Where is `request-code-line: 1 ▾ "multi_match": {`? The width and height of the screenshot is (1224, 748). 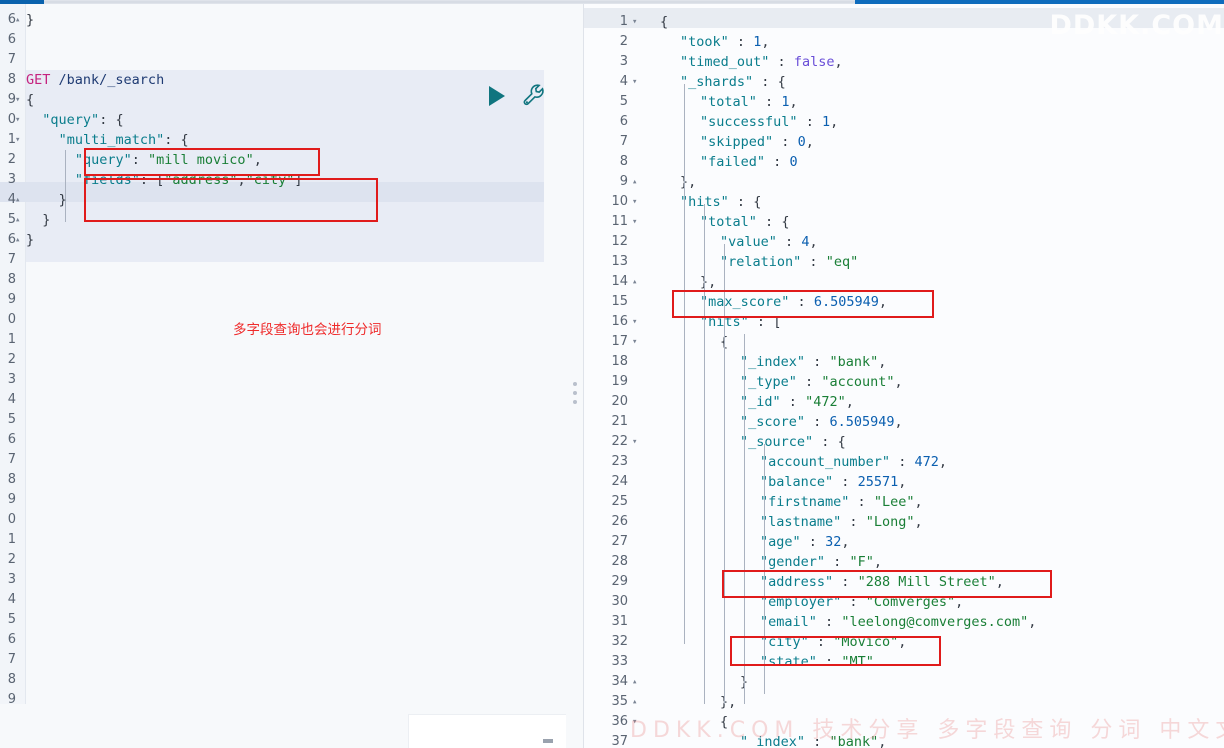
request-code-line: 1 ▾ "multi_match": { is located at coordinates (283, 140).